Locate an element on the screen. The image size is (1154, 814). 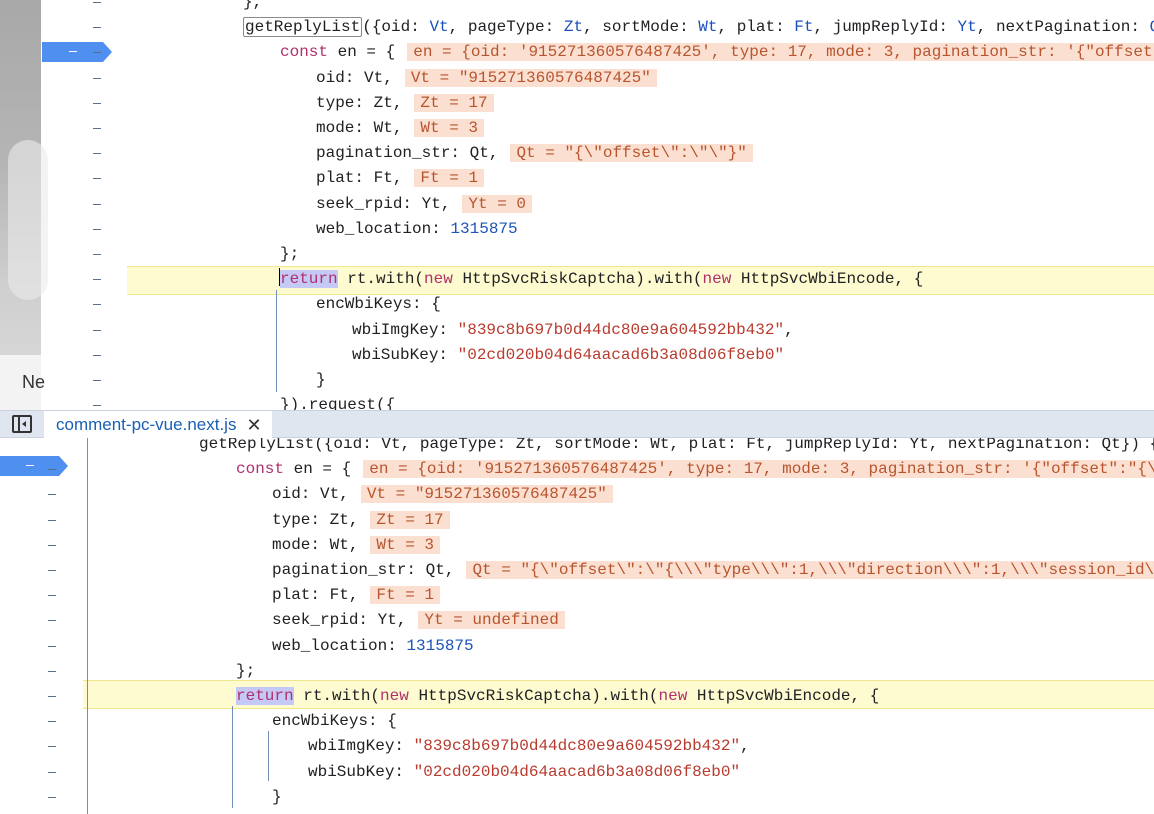
parameter: Vt is located at coordinates (439, 27).